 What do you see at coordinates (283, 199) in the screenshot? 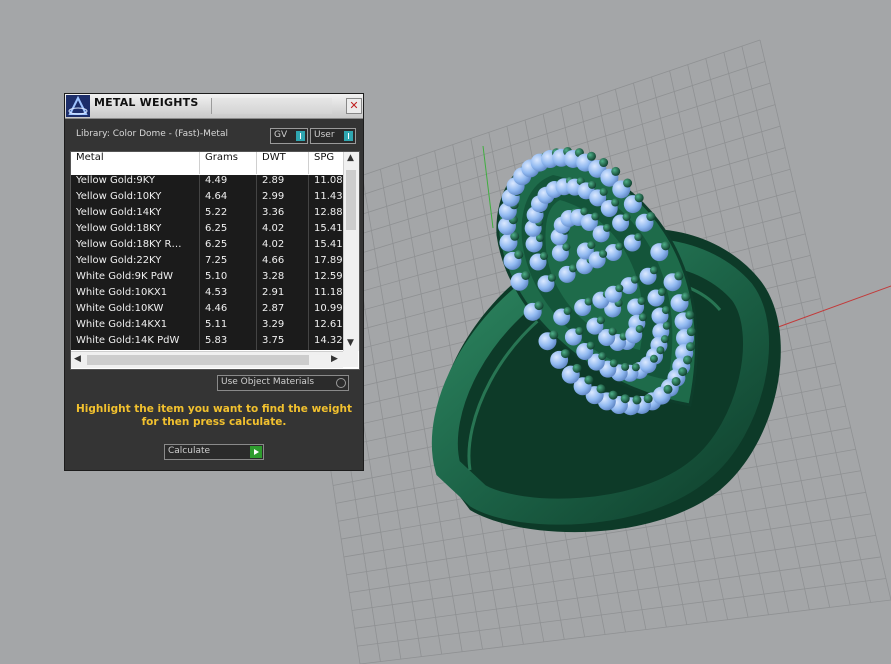
I see `cell-dwt: 2.99` at bounding box center [283, 199].